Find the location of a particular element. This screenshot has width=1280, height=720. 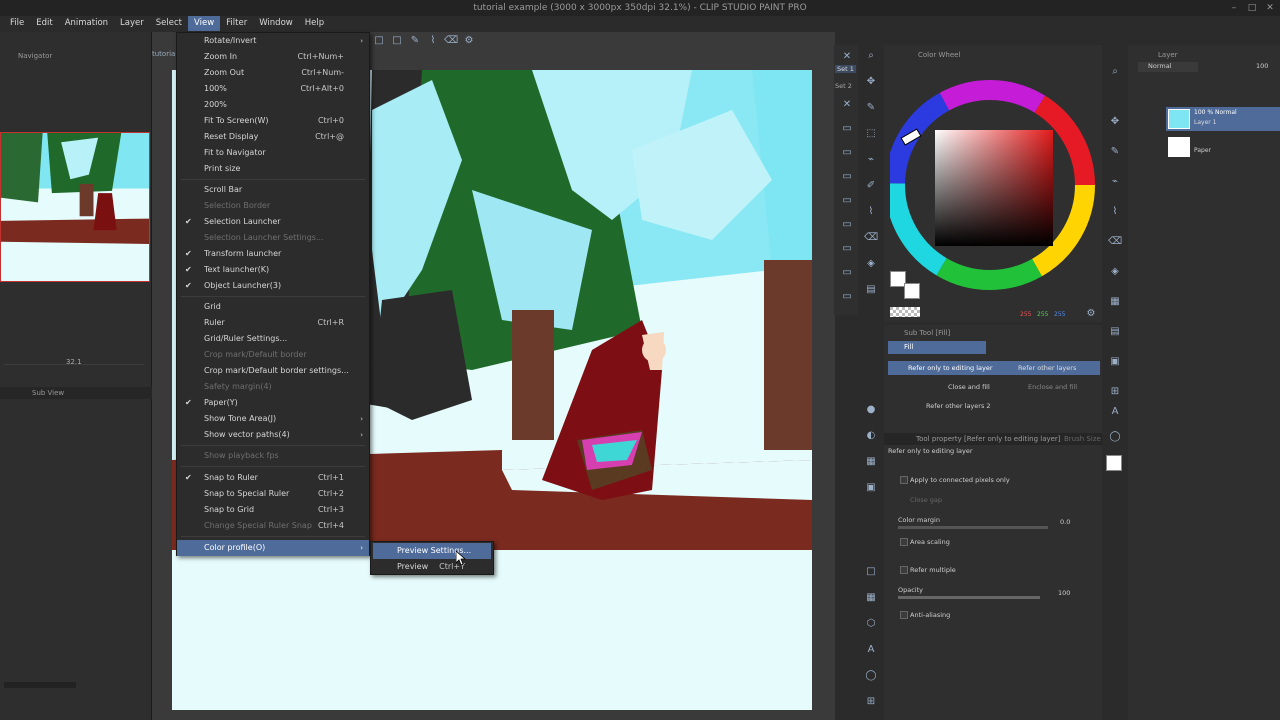

color-wheel-tab: Color Wheel is located at coordinates (939, 55).